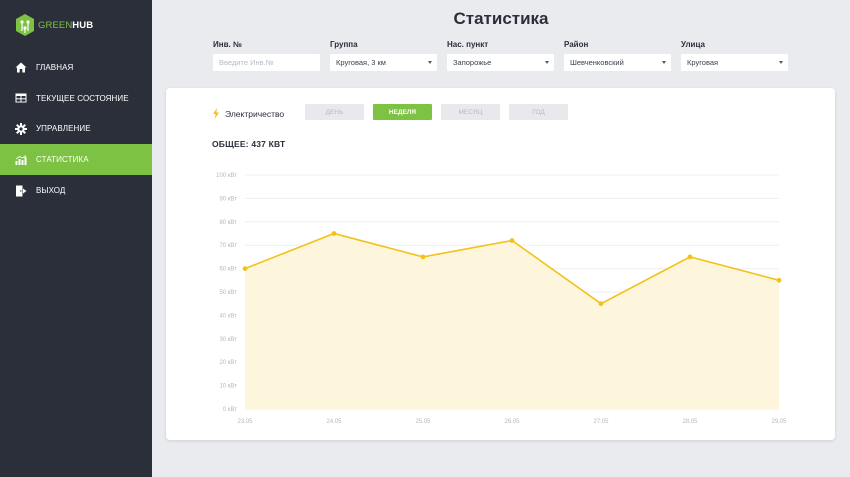  Describe the element at coordinates (228, 316) in the screenshot. I see `y-tick-label: 40 кВт` at that location.